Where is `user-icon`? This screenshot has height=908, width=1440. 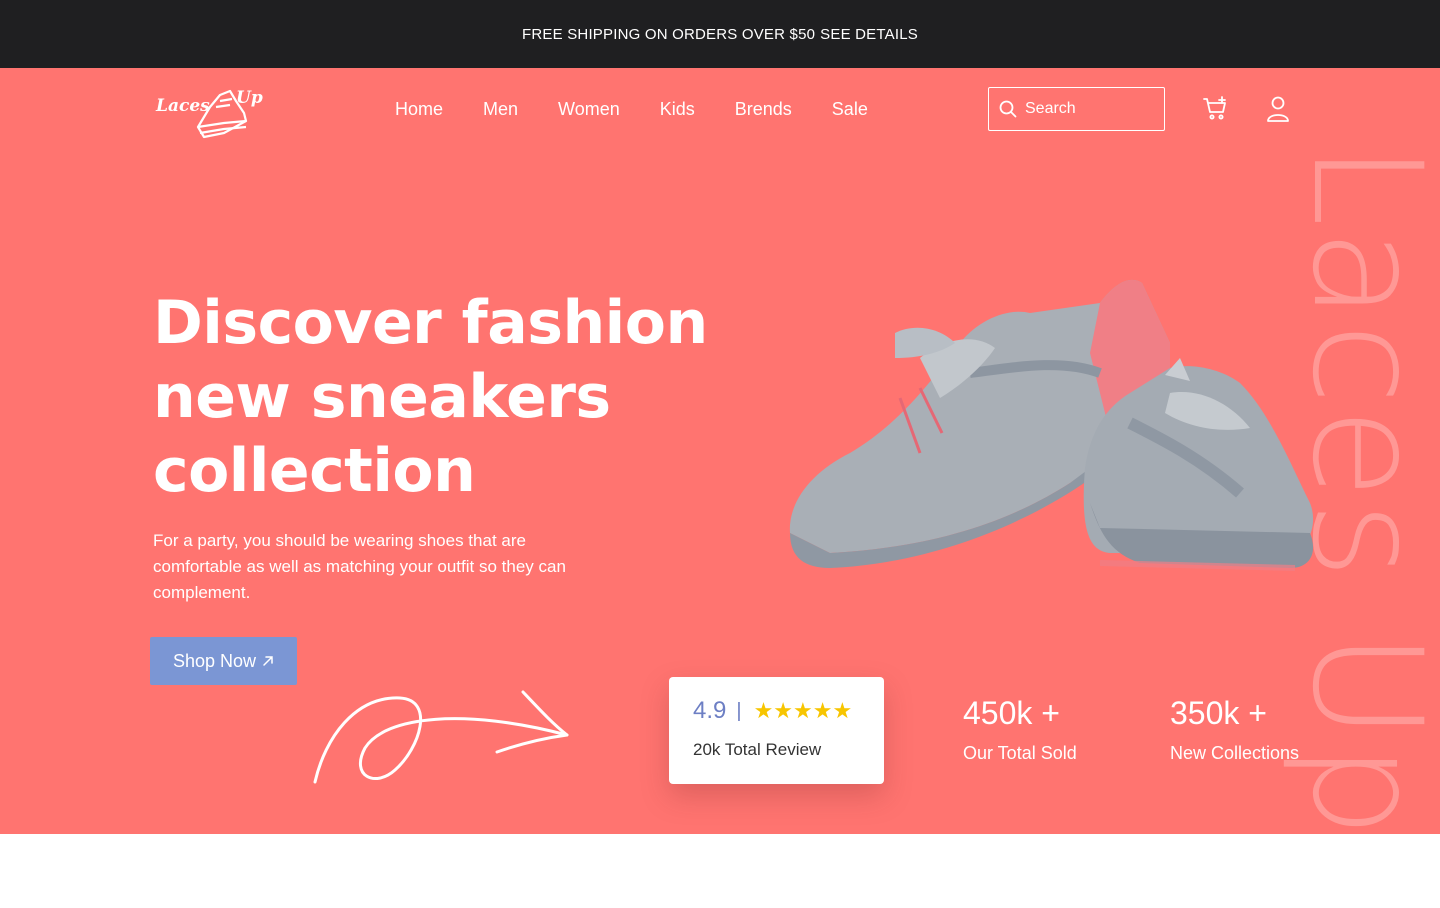
user-icon is located at coordinates (1278, 109).